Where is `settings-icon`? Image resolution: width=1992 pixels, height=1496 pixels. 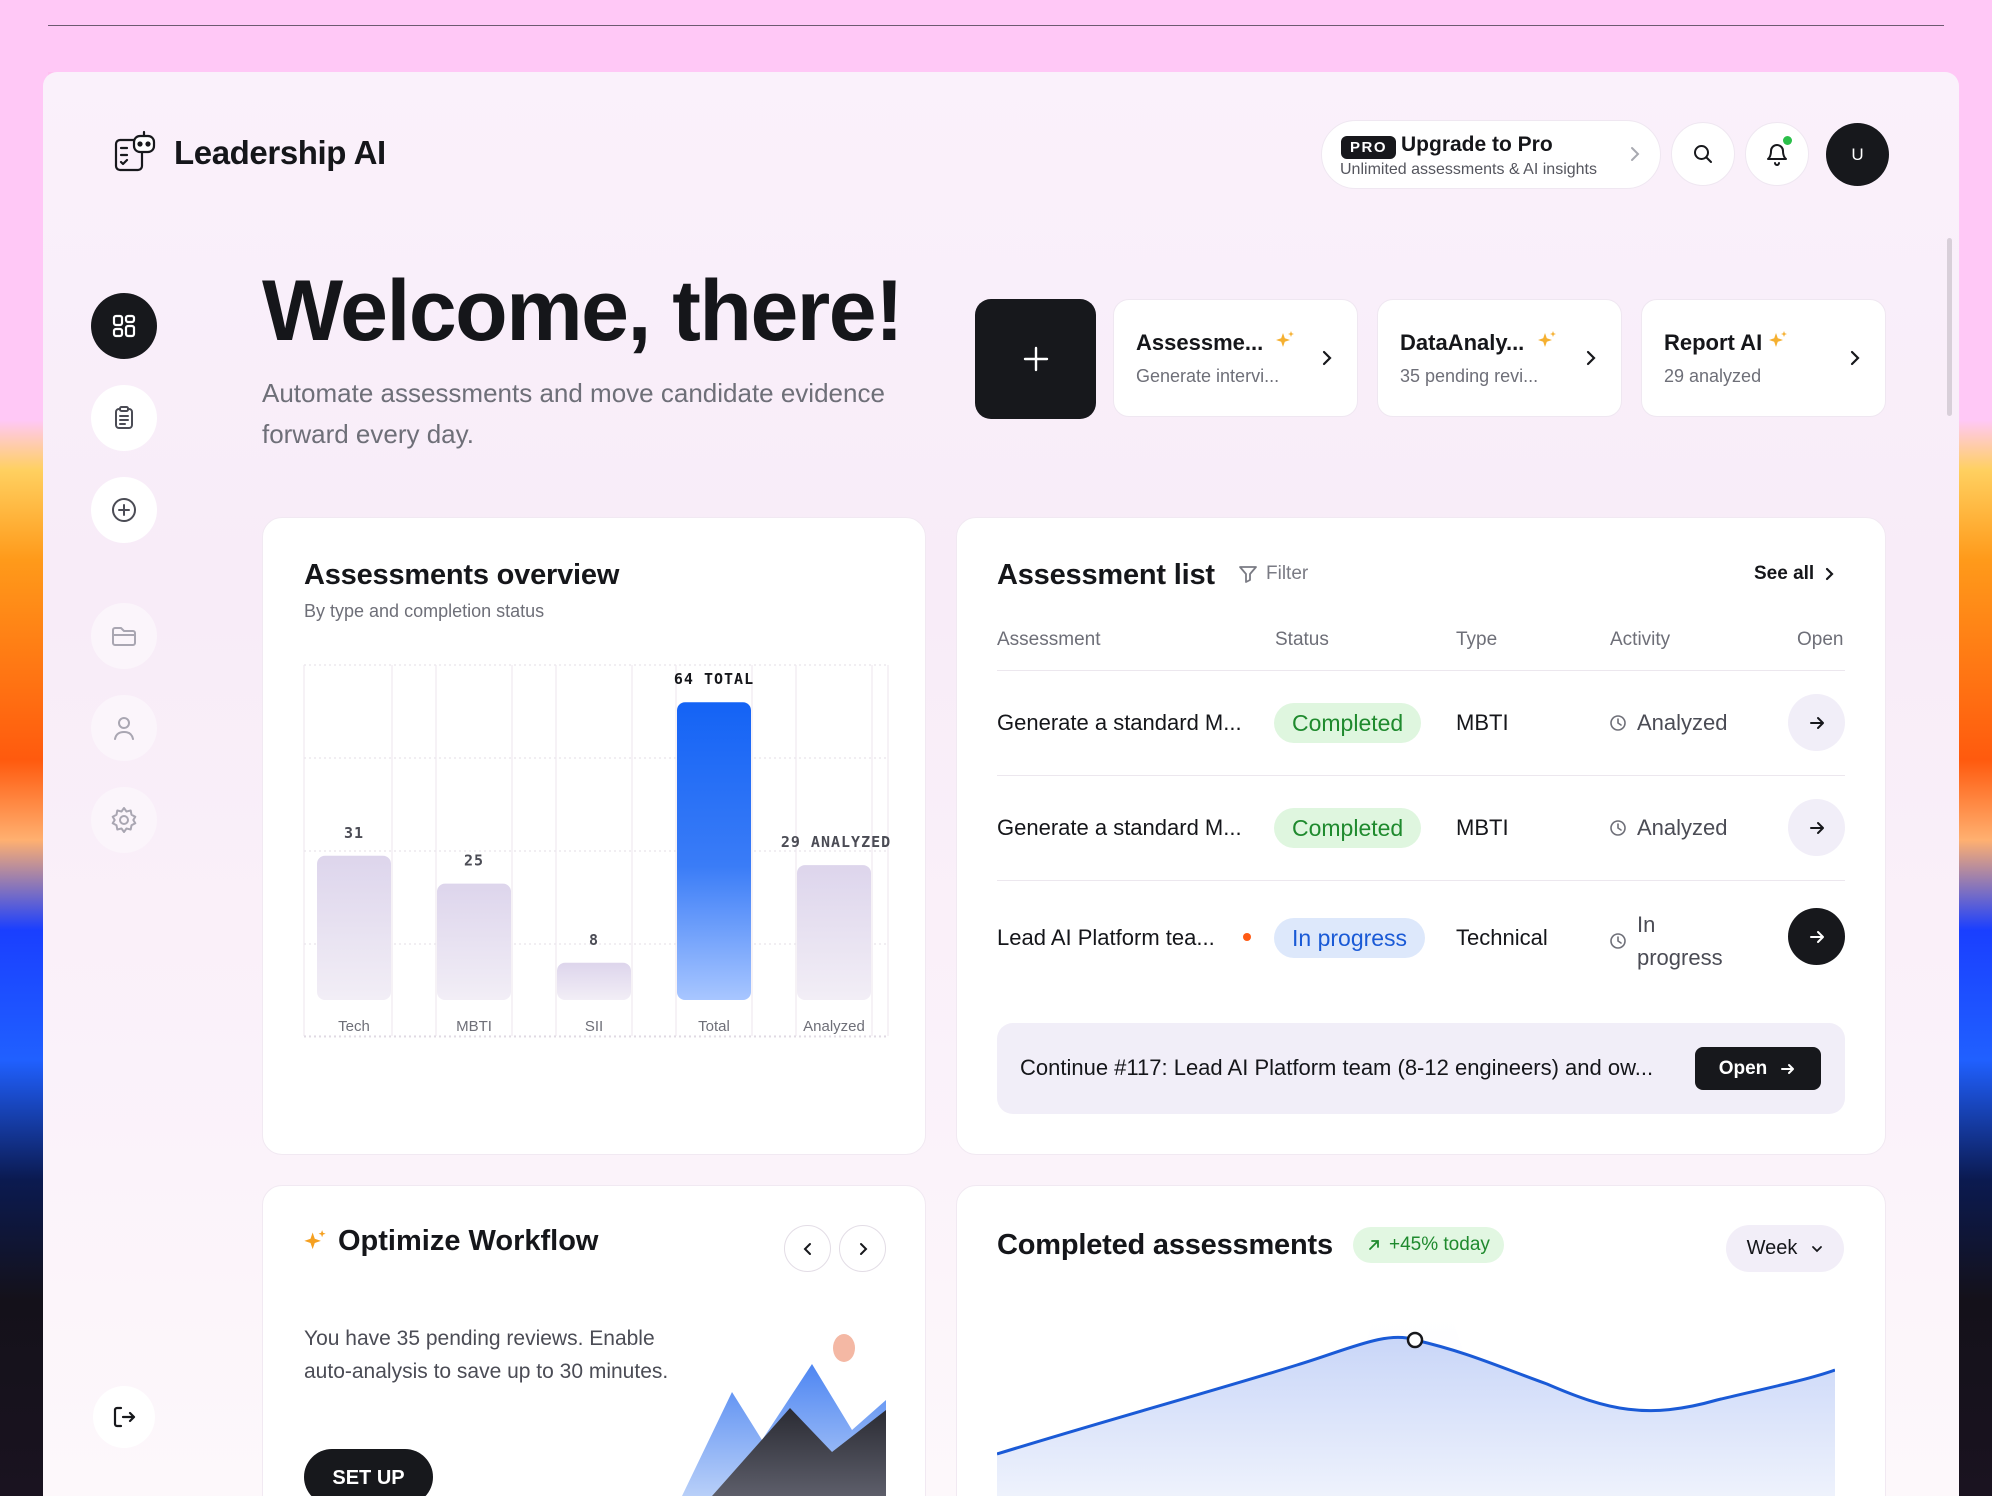
settings-icon is located at coordinates (124, 820).